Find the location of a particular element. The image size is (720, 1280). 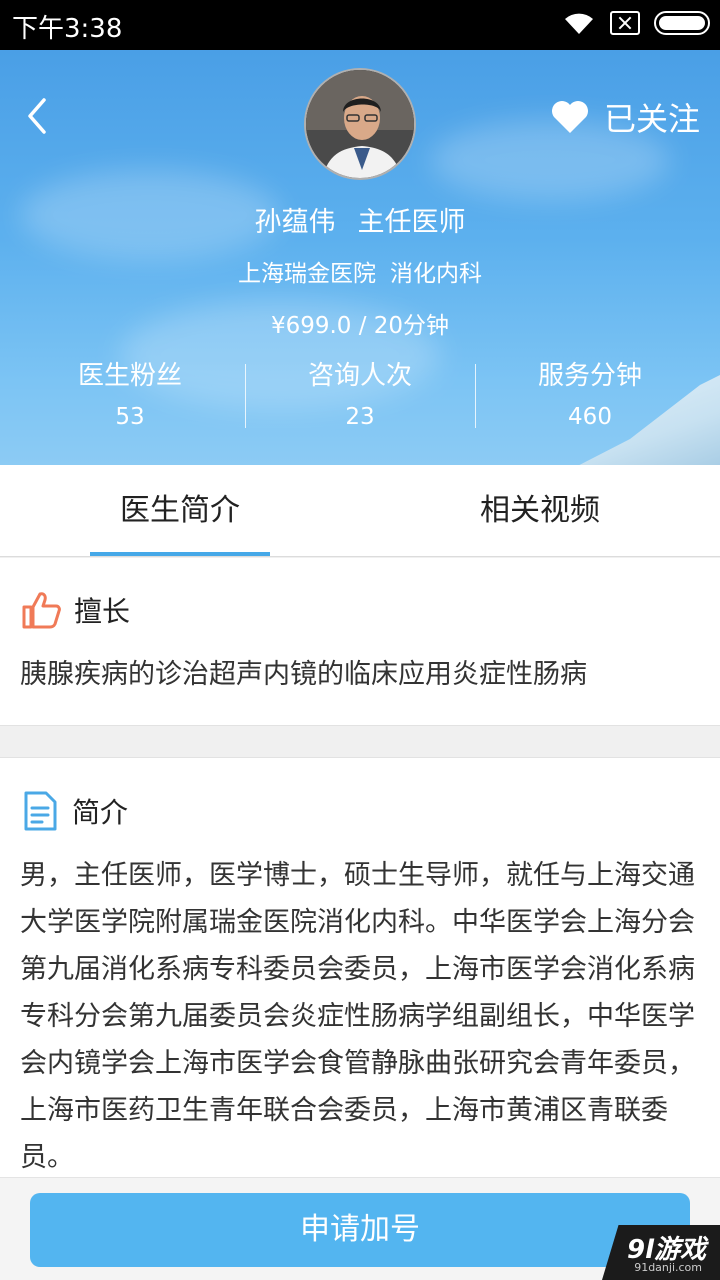

doctor-name: 孙蕴伟 is located at coordinates (295, 222).